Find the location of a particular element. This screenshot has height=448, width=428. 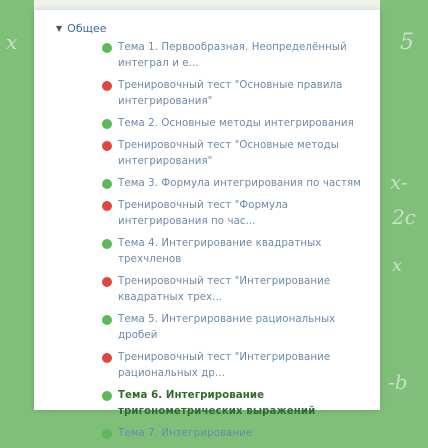

course-item-link: Тема 7. Интегрирование is located at coordinates (245, 434).